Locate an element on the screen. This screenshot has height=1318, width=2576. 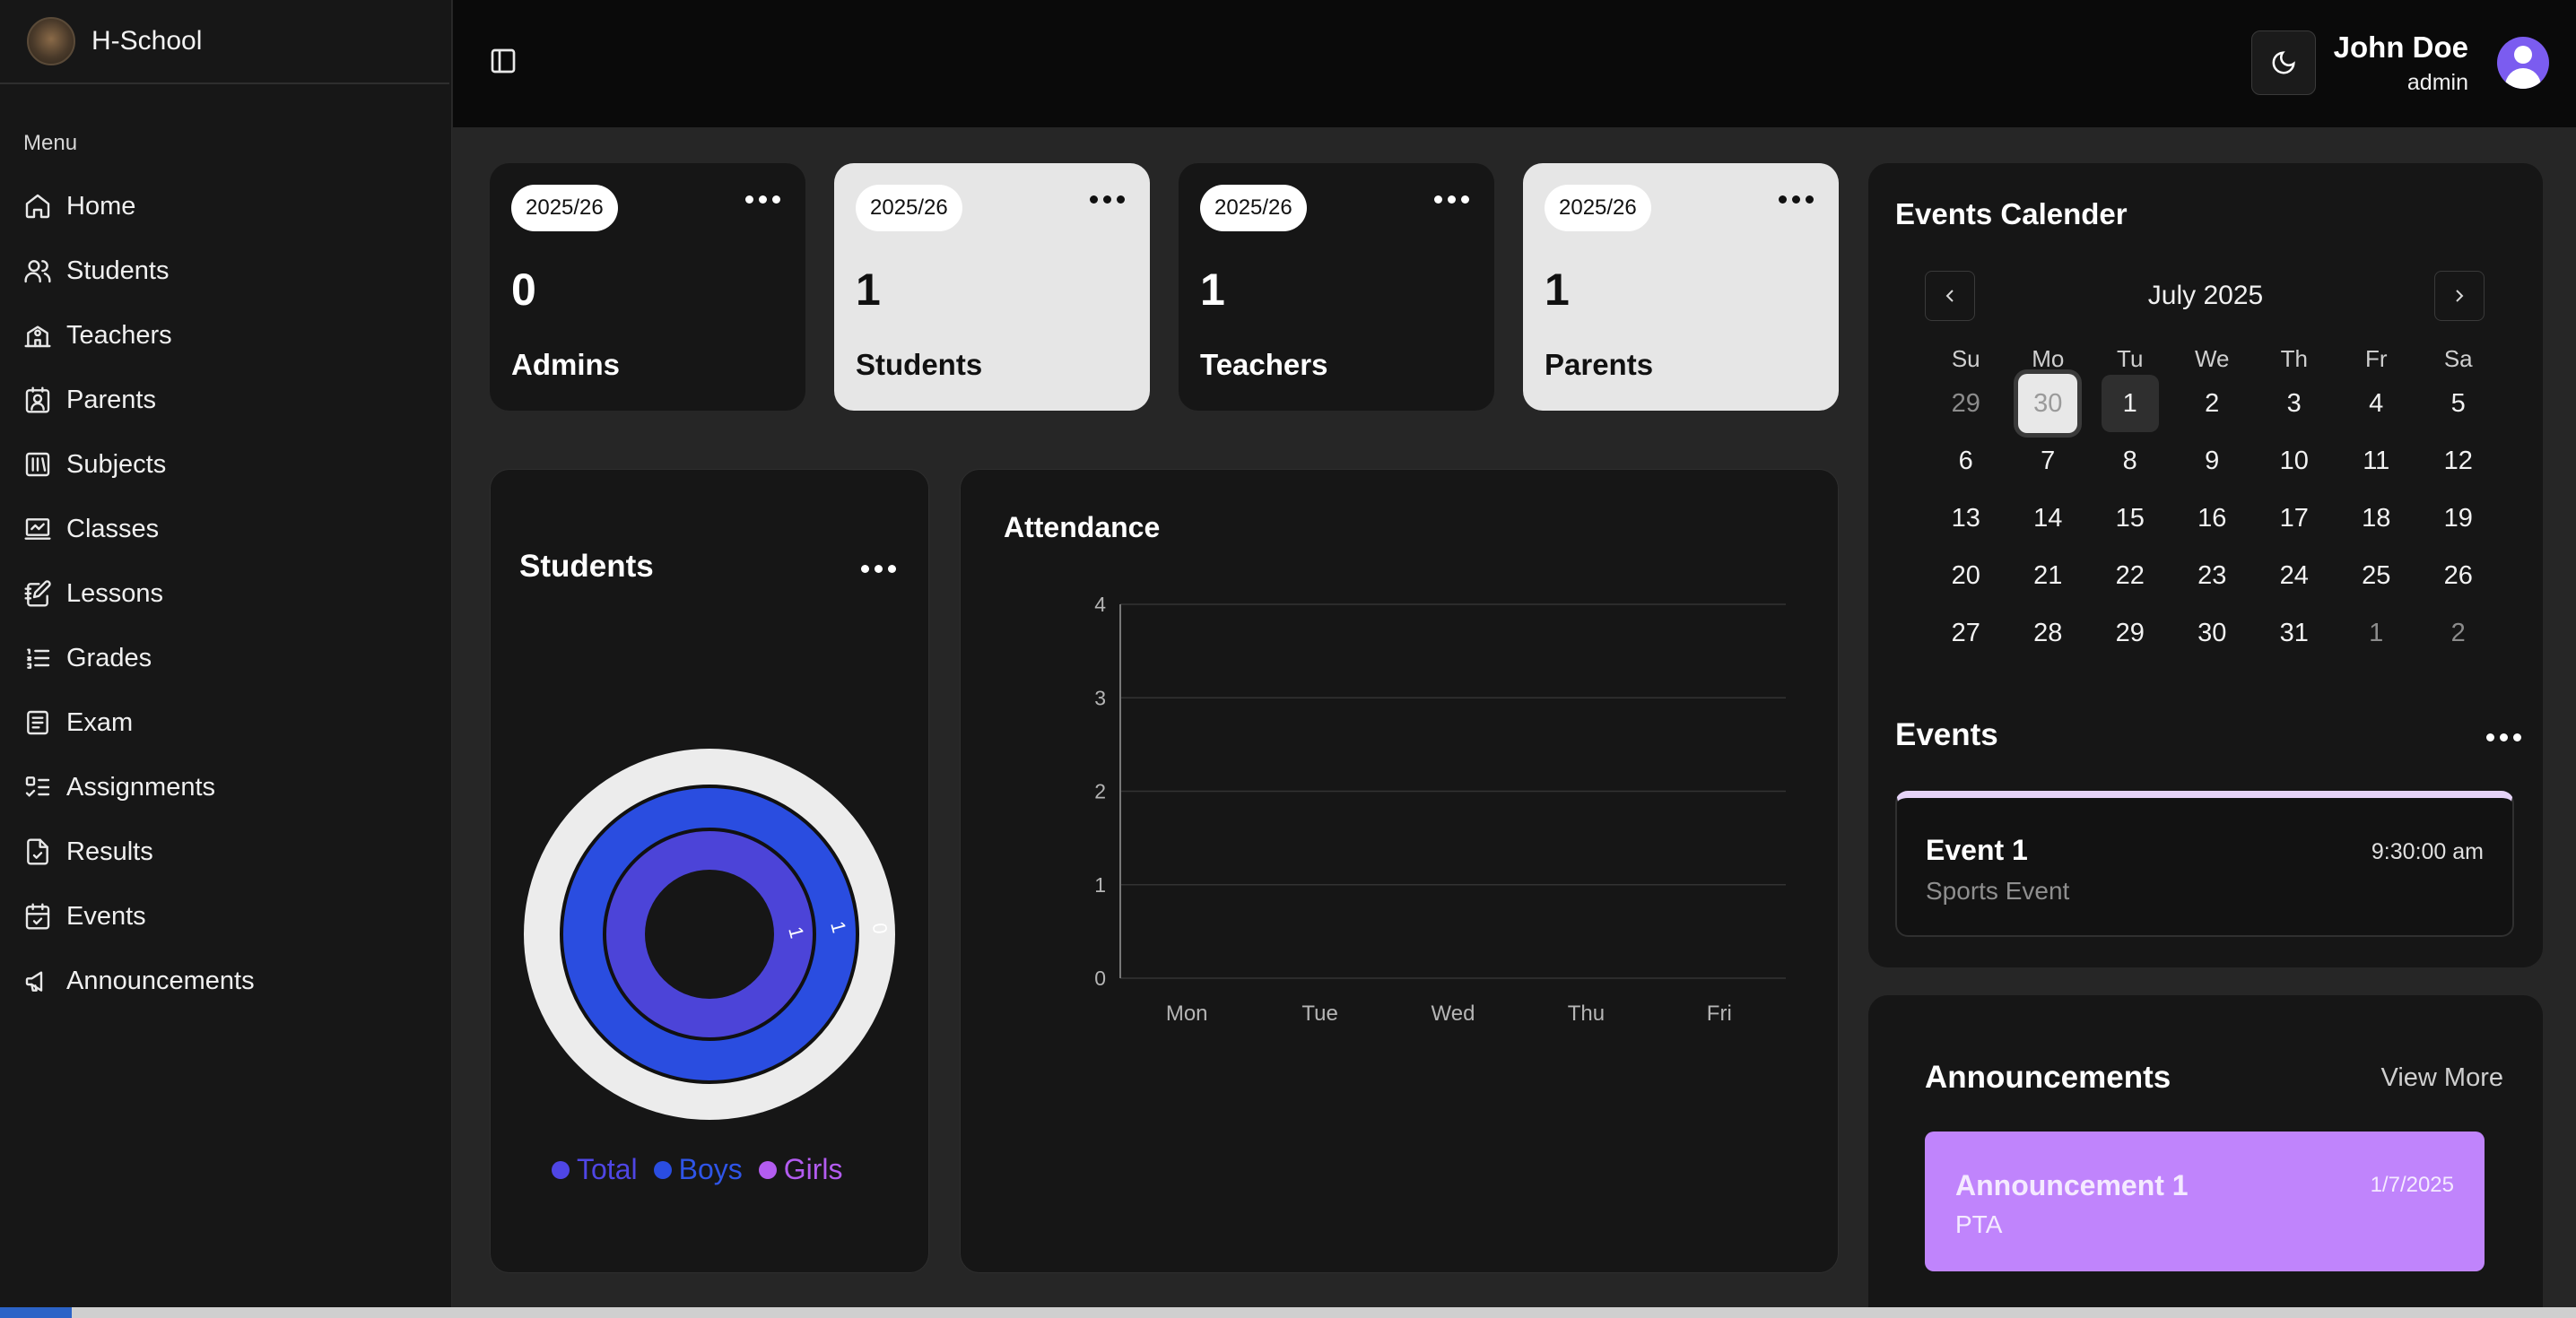
calendar-day: 19 is located at coordinates (2458, 518).